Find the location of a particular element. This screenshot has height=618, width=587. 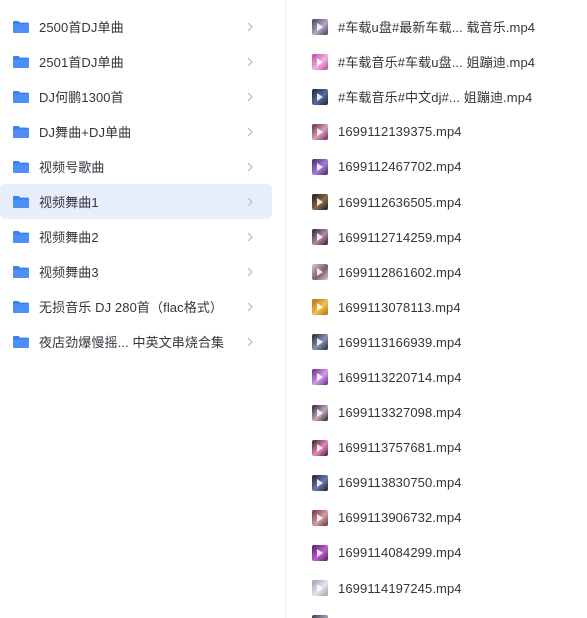

file-name: 1699112636505.mp4 is located at coordinates (400, 202).